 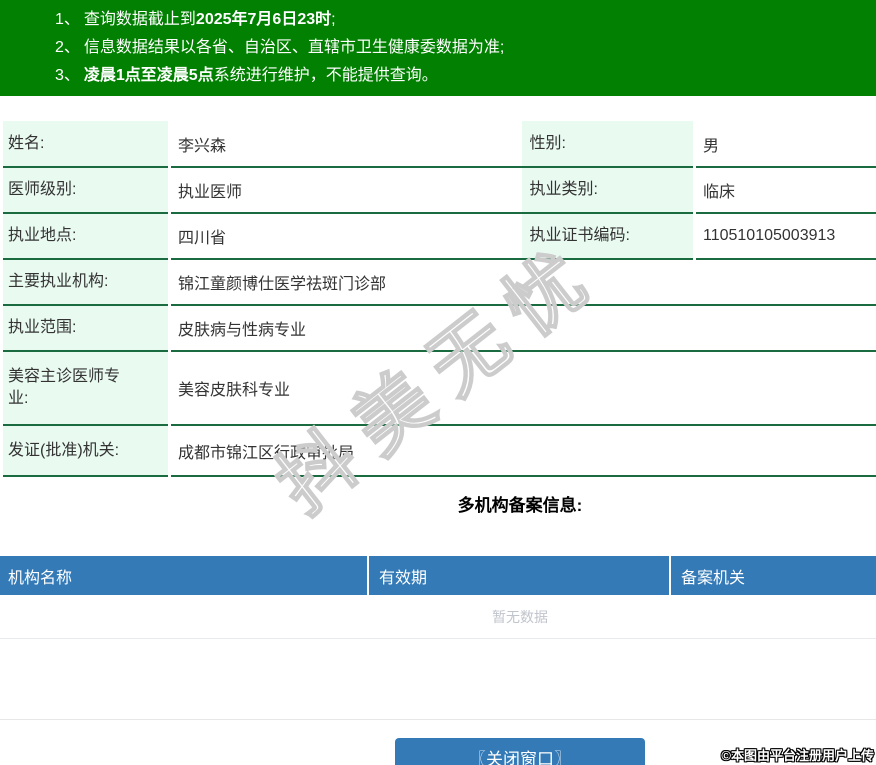 What do you see at coordinates (85, 450) in the screenshot?
I see `field-label-issuing-authority: 发证(批准)机关:` at bounding box center [85, 450].